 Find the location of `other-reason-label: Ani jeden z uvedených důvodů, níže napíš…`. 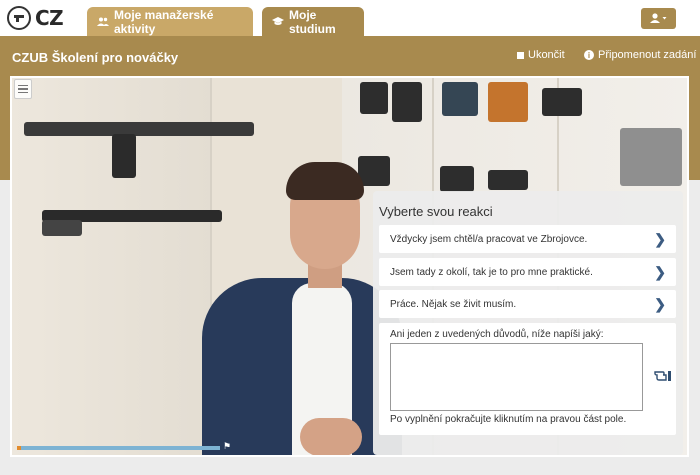

other-reason-label: Ani jeden z uvedených důvodů, níže napíš… is located at coordinates (497, 334).